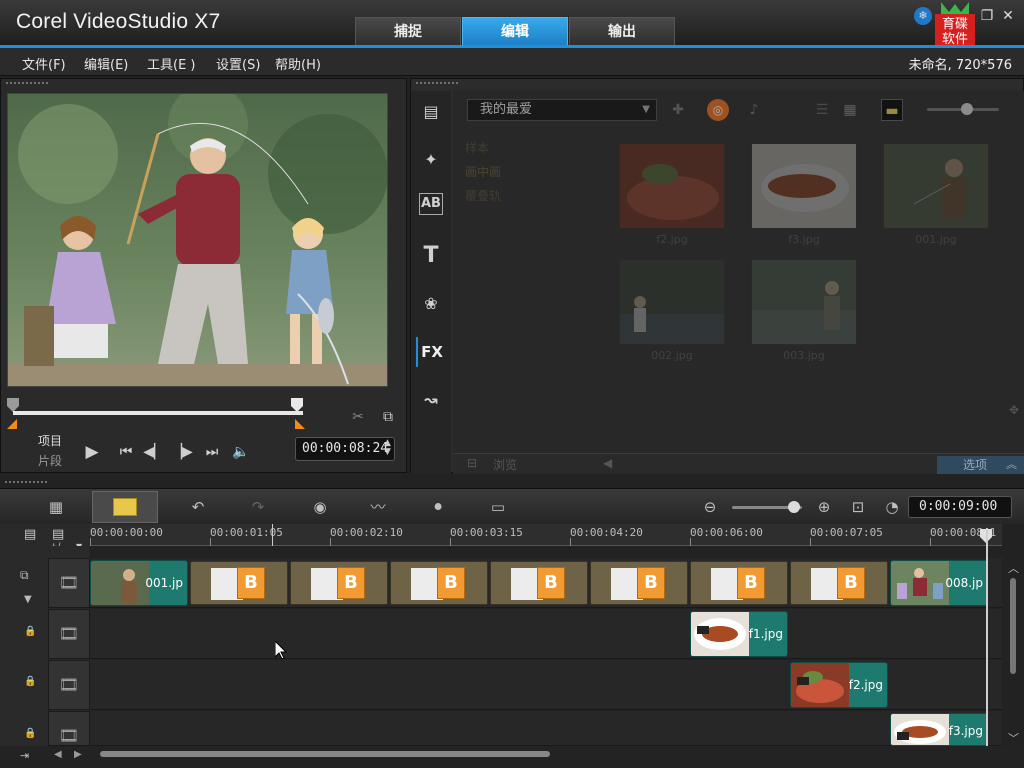 This screenshot has width=1024, height=768. Describe the element at coordinates (198, 507) in the screenshot. I see `undo-icon: ↶` at that location.